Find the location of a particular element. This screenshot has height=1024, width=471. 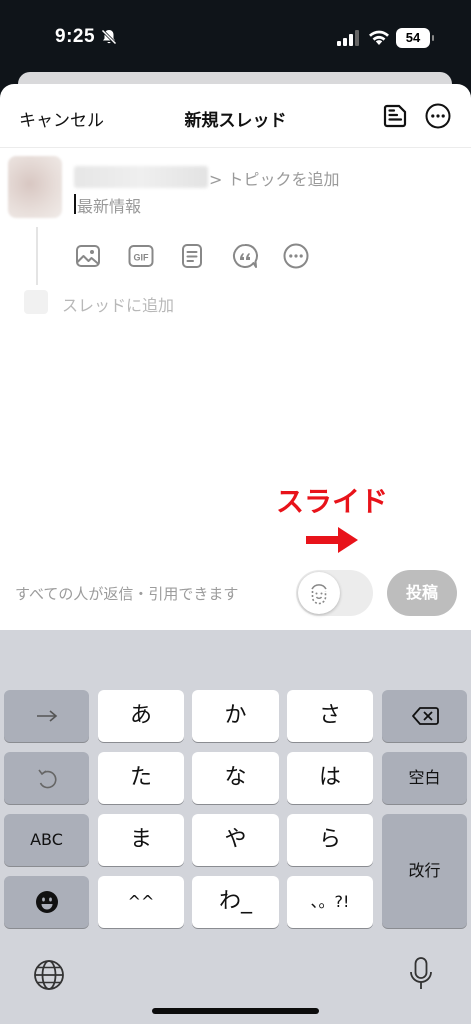

emoji-icon is located at coordinates (46, 902).